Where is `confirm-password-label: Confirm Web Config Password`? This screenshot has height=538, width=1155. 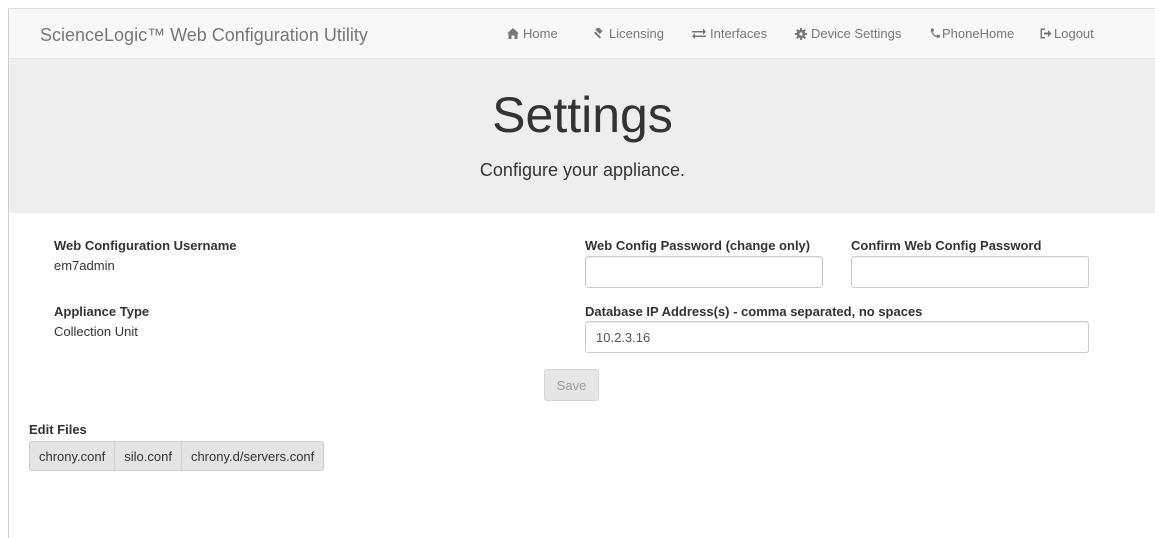 confirm-password-label: Confirm Web Config Password is located at coordinates (946, 245).